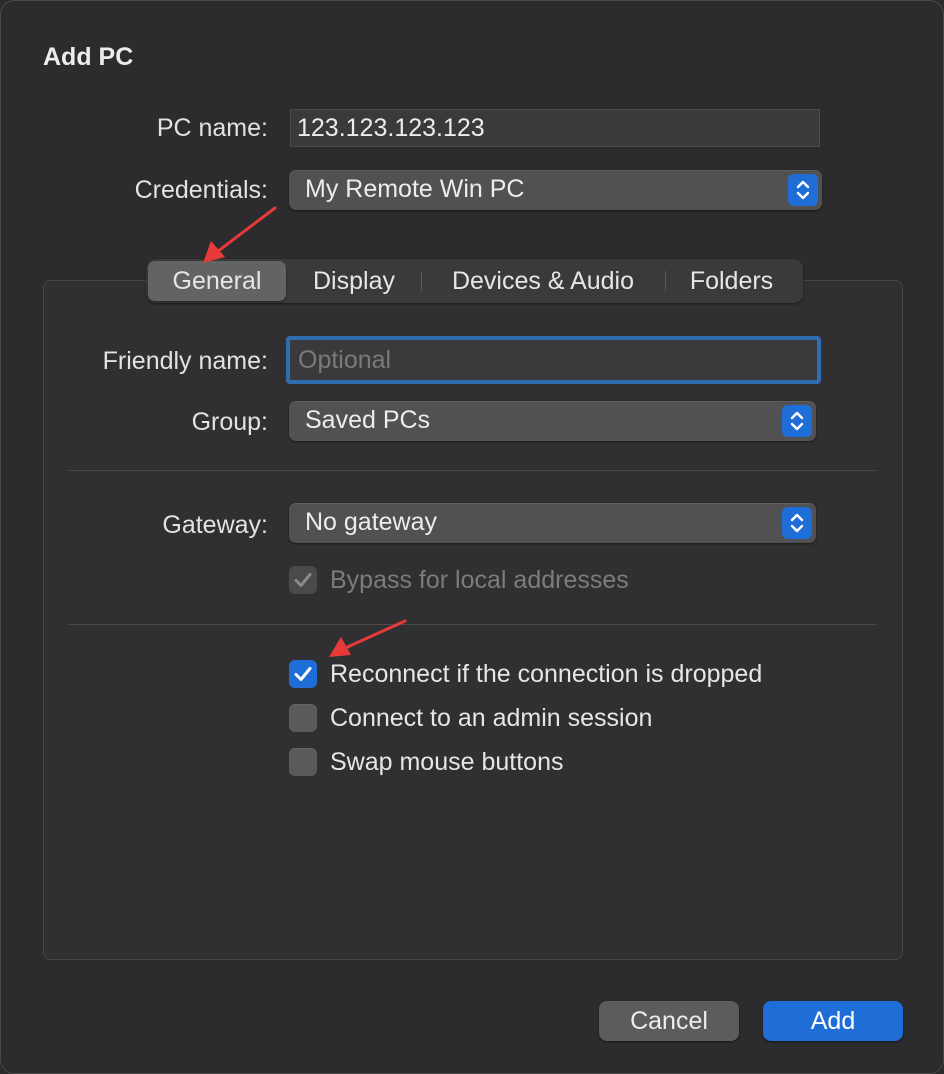  Describe the element at coordinates (212, 128) in the screenshot. I see `pc-name-label: PC name:` at that location.